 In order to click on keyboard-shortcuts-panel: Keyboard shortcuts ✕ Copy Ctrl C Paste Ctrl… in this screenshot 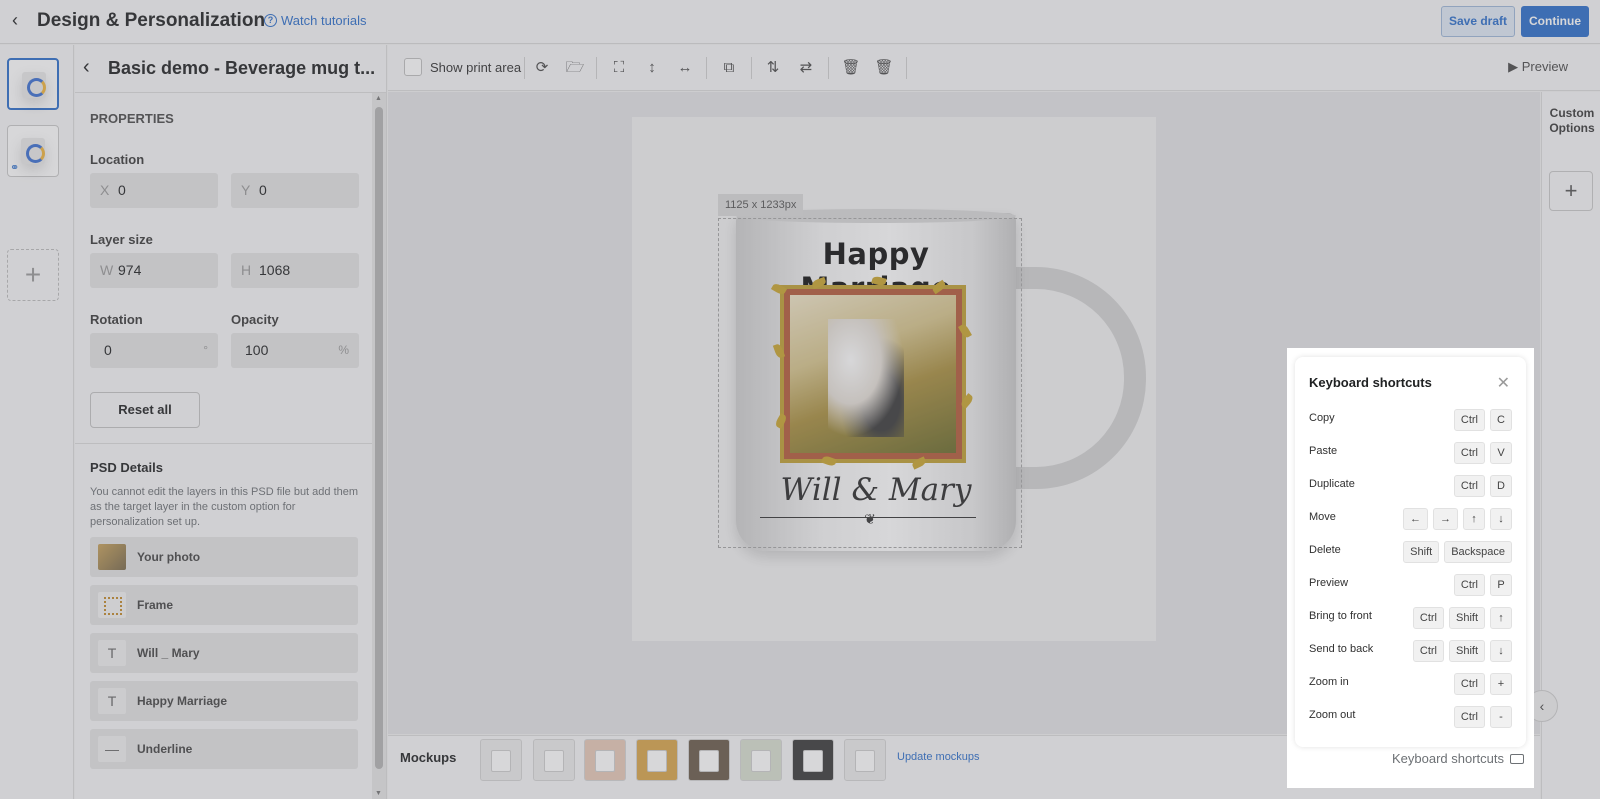, I will do `click(1410, 568)`.